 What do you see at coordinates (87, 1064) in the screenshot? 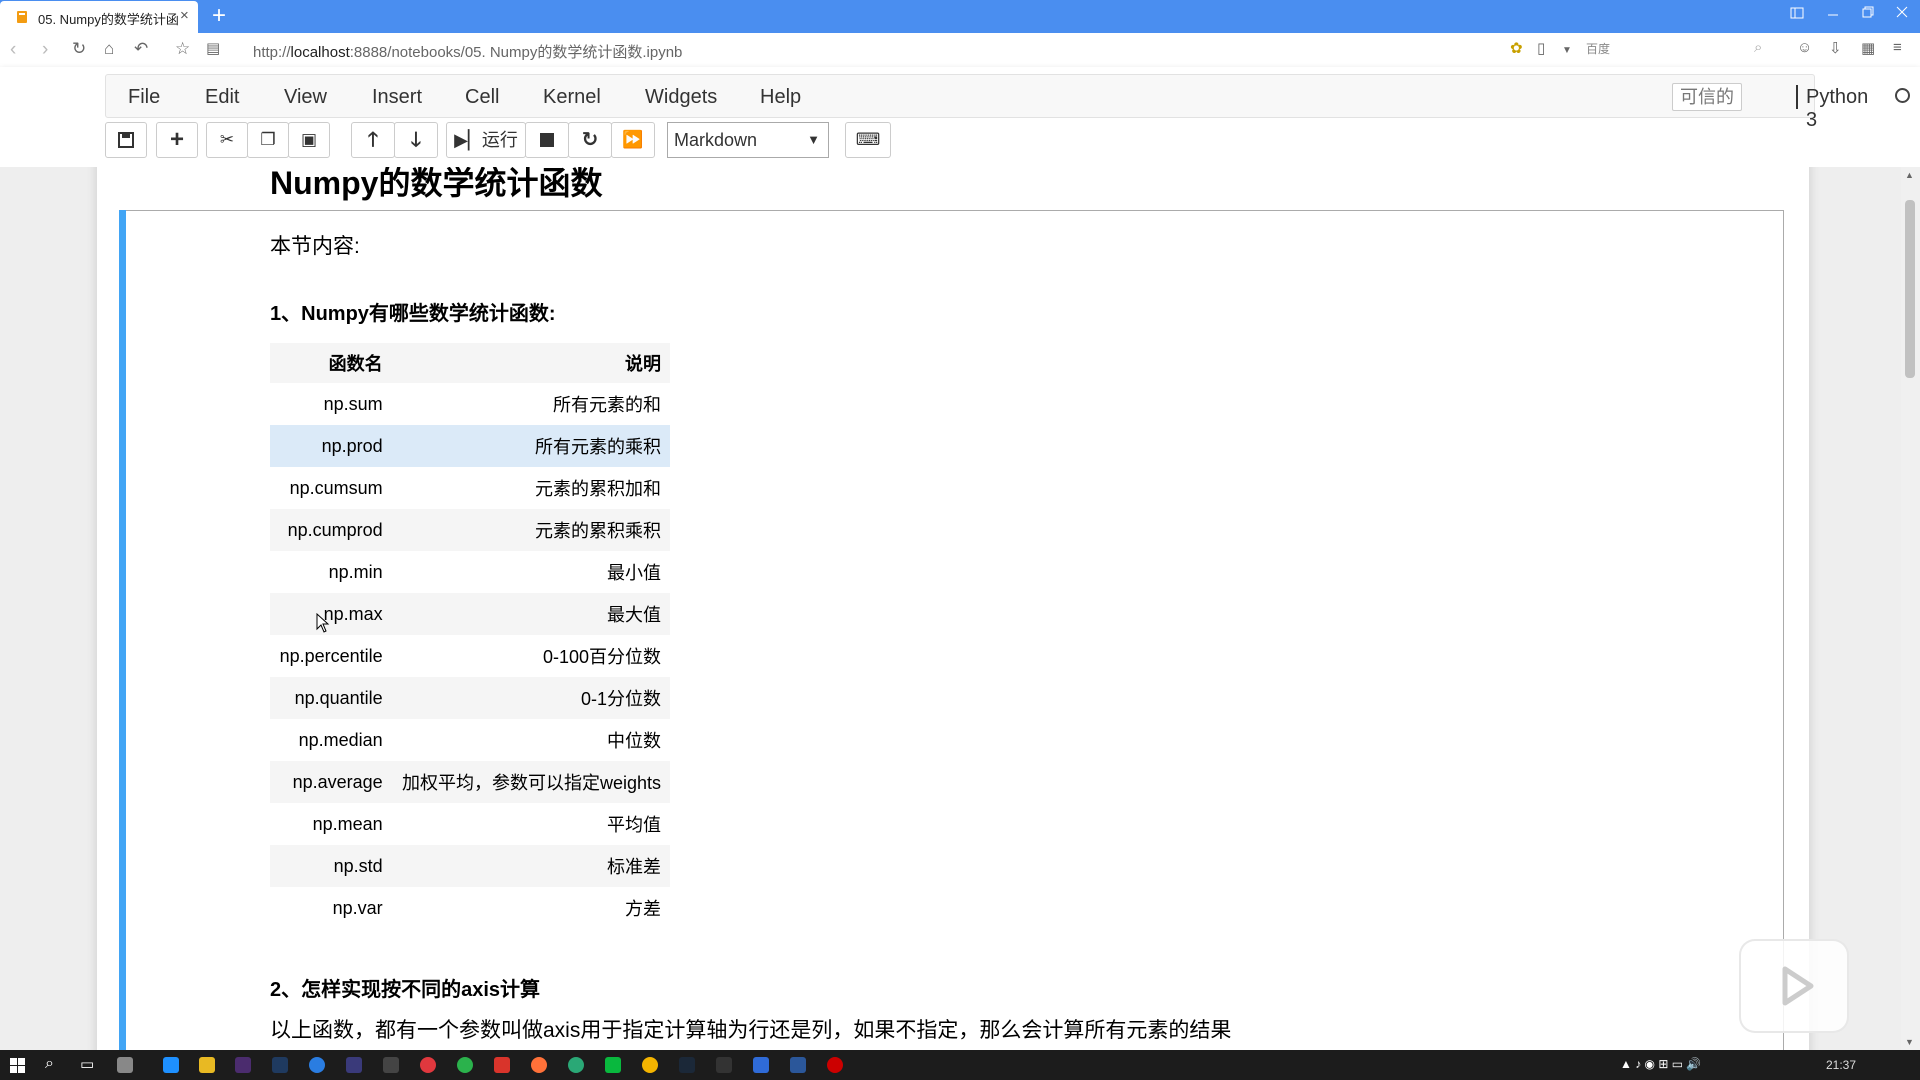
I see `task-view-icon: ▭` at bounding box center [87, 1064].